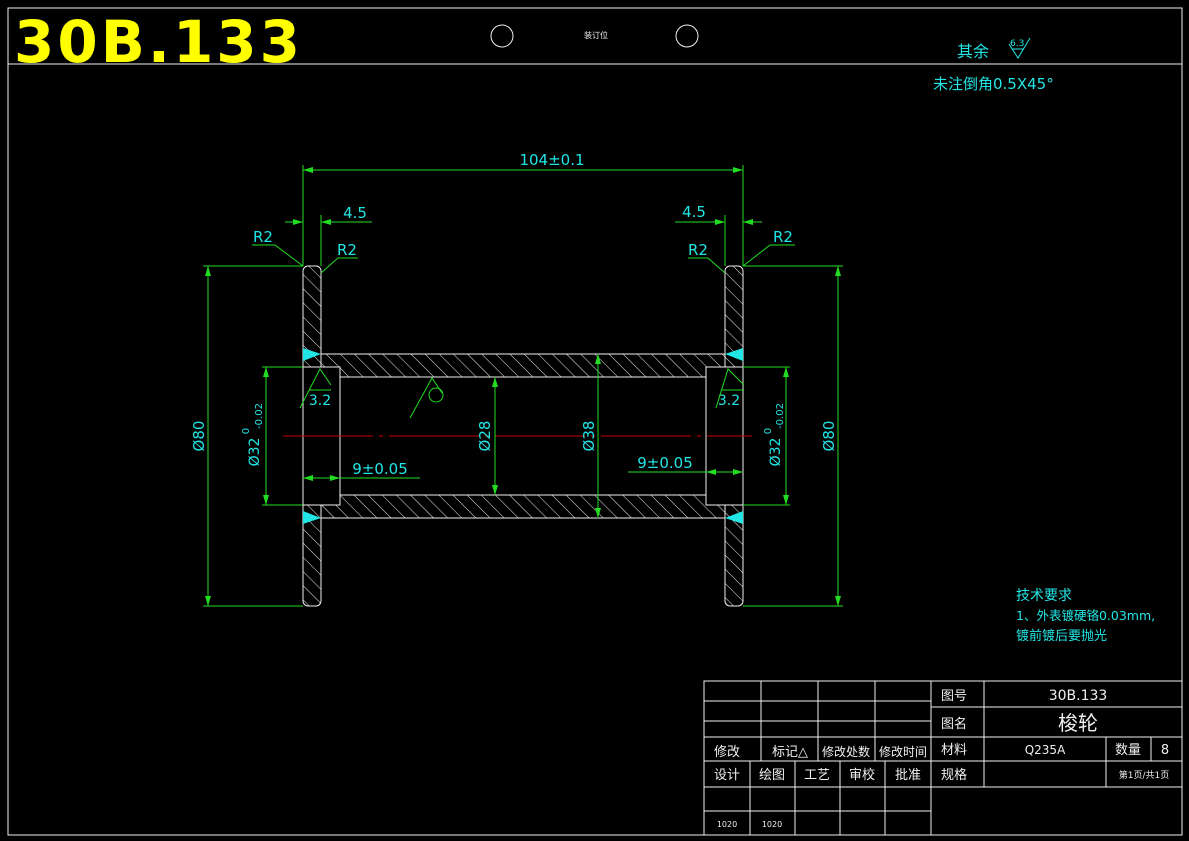 This screenshot has height=841, width=1189. I want to click on tol-upper-right: 0, so click(768, 431).